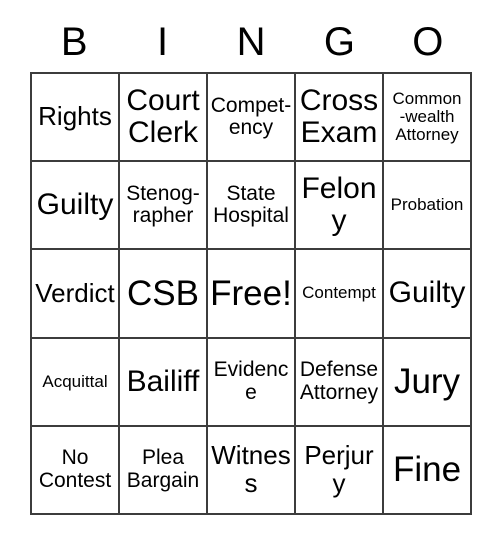 The height and width of the screenshot is (544, 500). I want to click on bingo-cell-g1: Cross Exam, so click(340, 118).